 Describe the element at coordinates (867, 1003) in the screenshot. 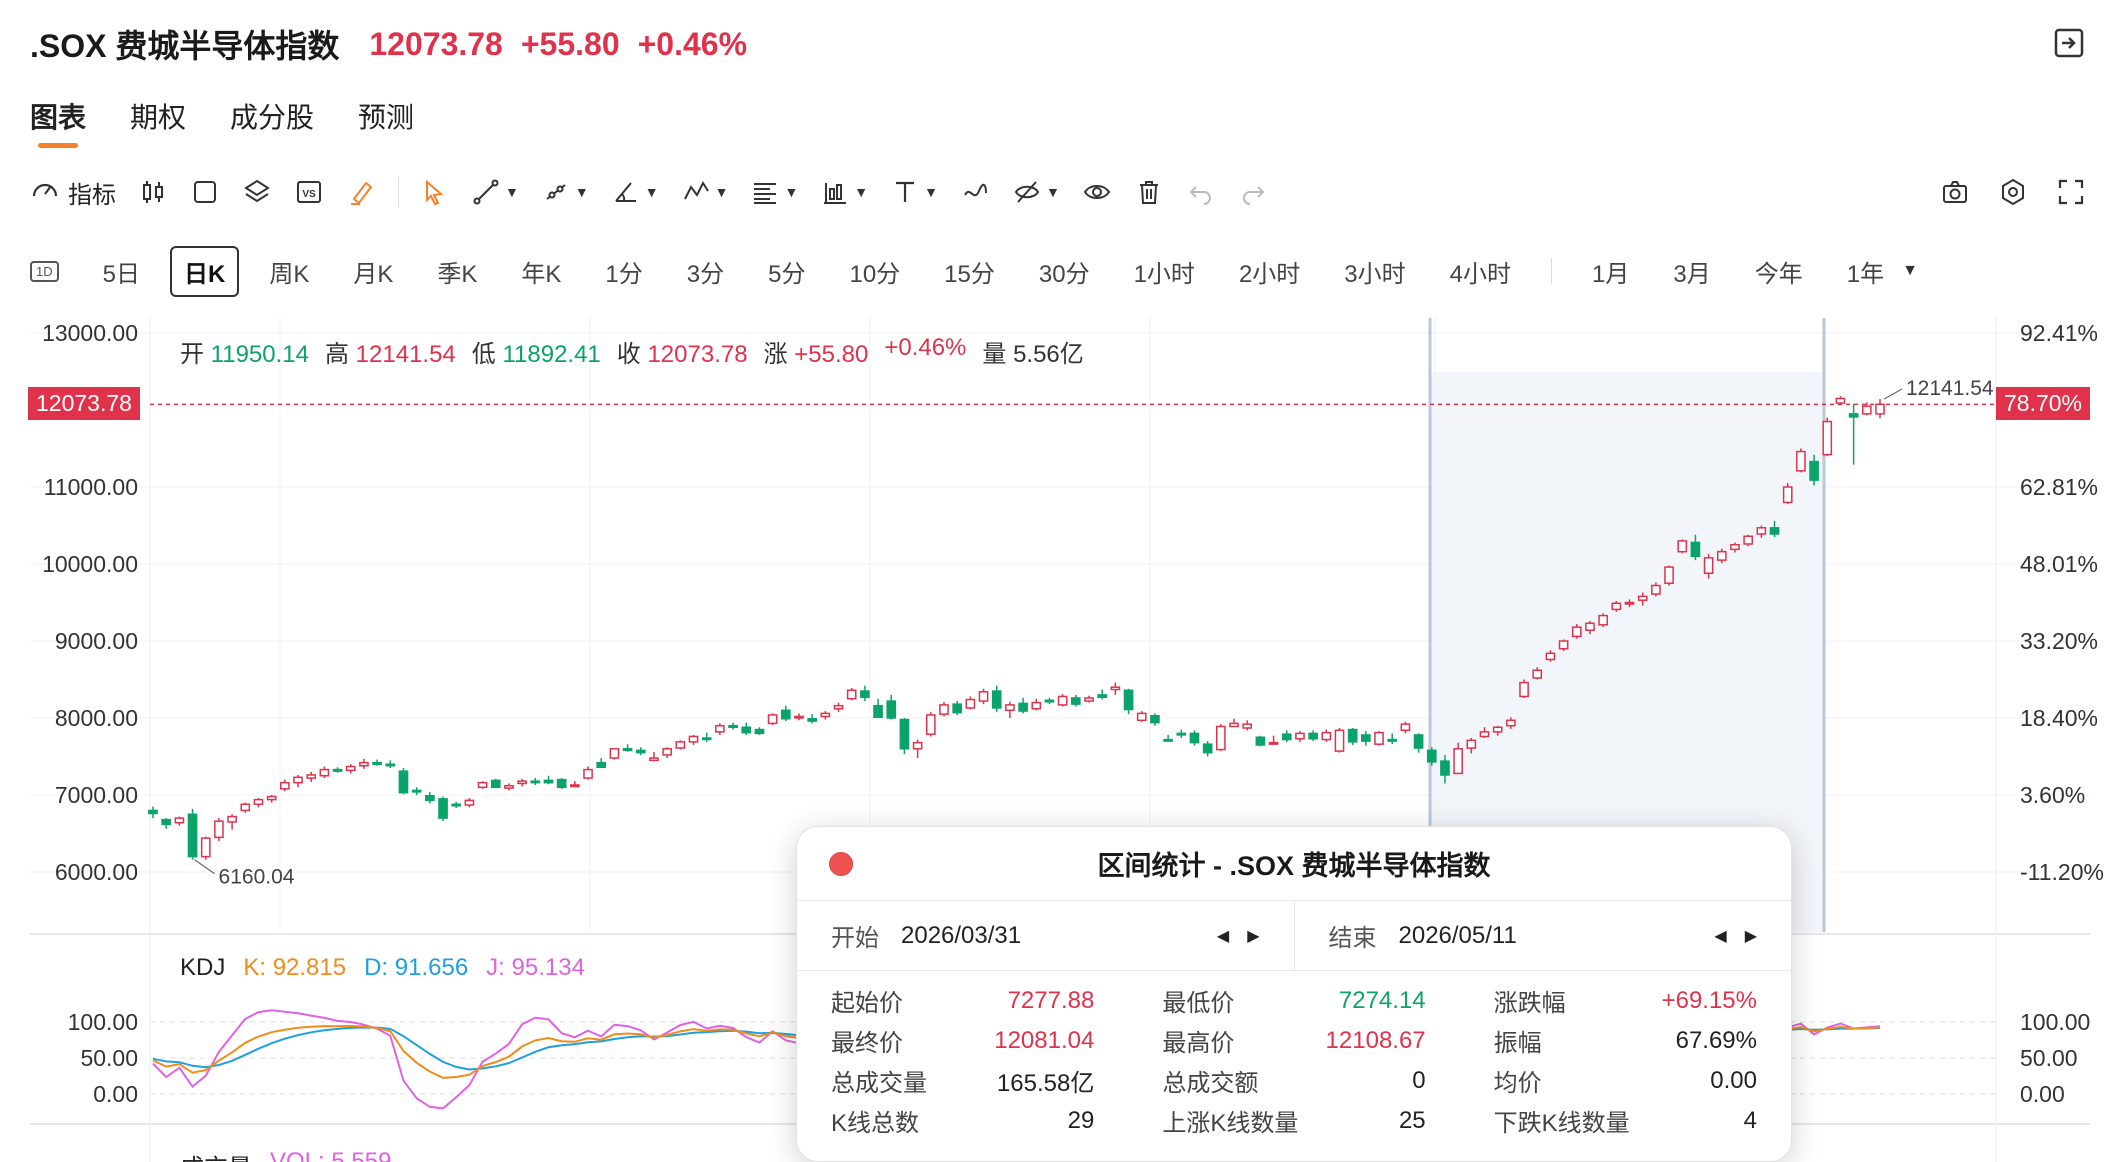

I see `stat-label: 起始价` at that location.